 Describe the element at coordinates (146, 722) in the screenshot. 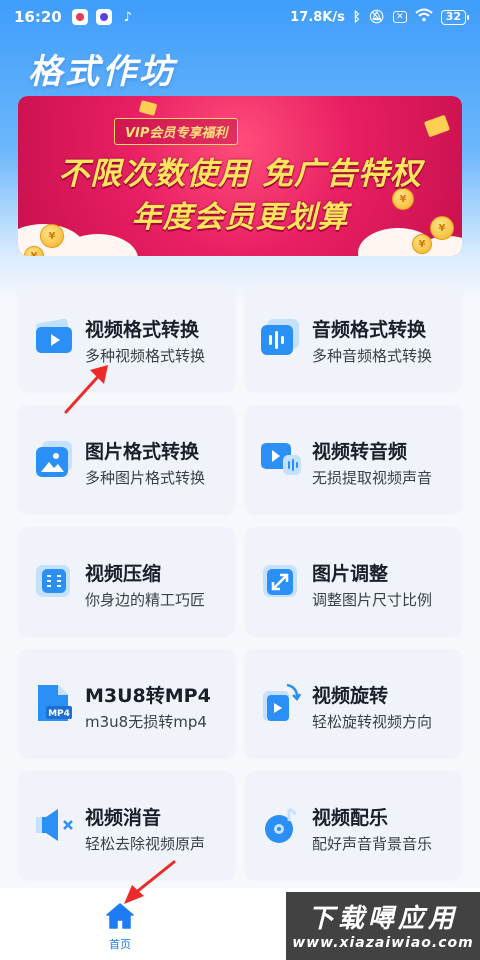

I see `tool-subtitle: m3u8无损转mp4` at that location.